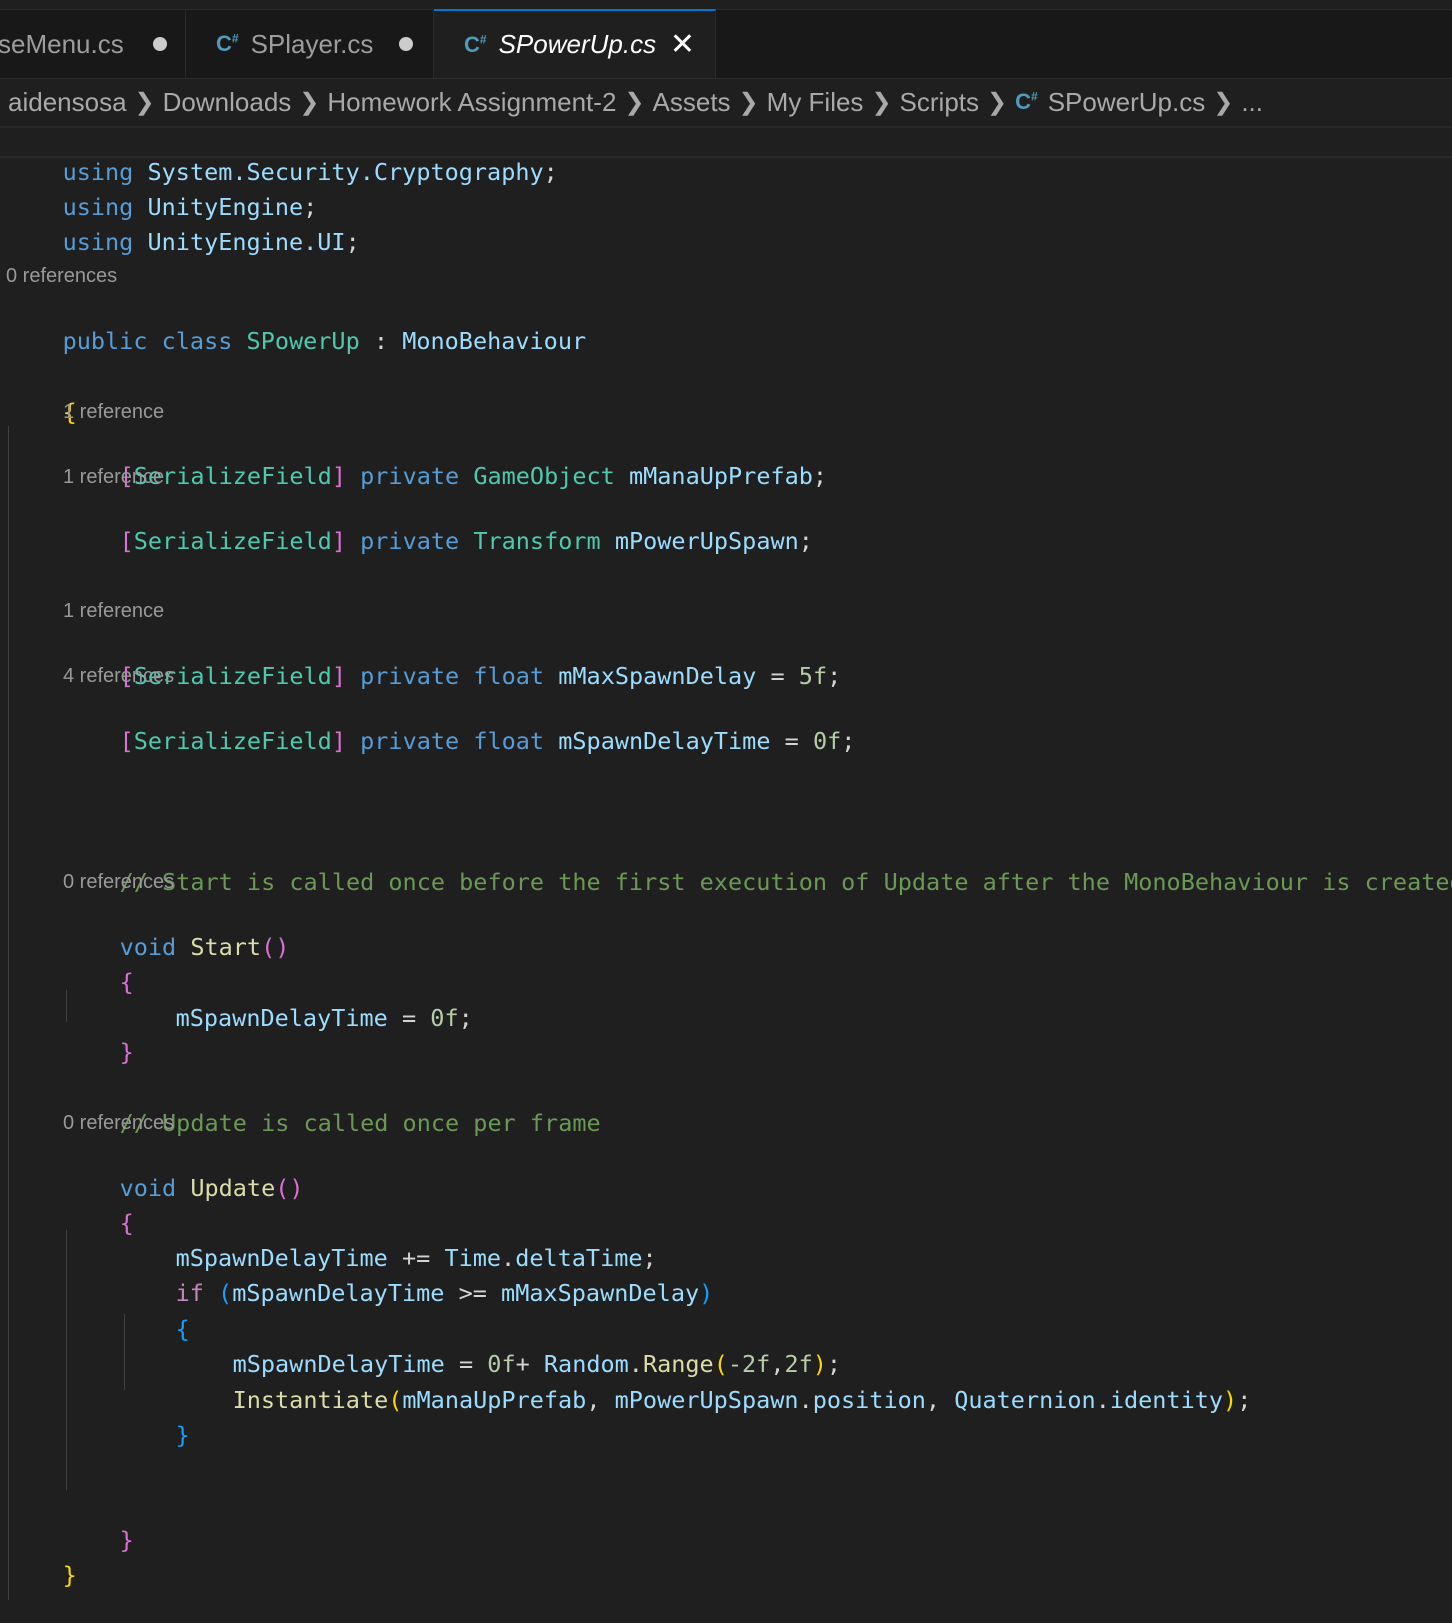  What do you see at coordinates (813, 676) in the screenshot?
I see `number-literal: 5f` at bounding box center [813, 676].